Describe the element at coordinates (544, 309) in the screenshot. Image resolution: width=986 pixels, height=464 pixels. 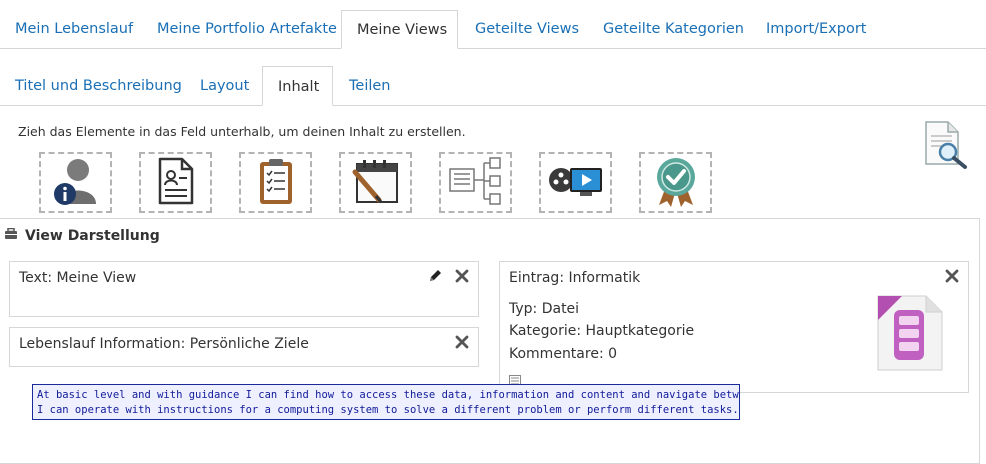
I see `entry-type: Typ: Datei` at that location.